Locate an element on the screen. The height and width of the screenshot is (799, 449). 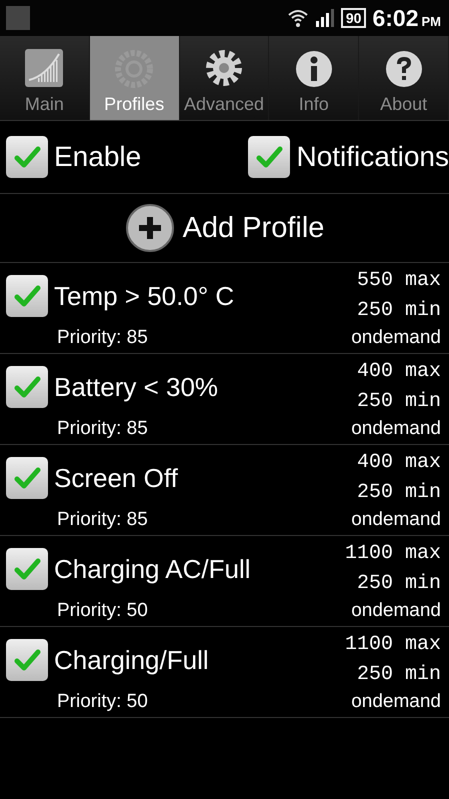
info-icon is located at coordinates (313, 69).